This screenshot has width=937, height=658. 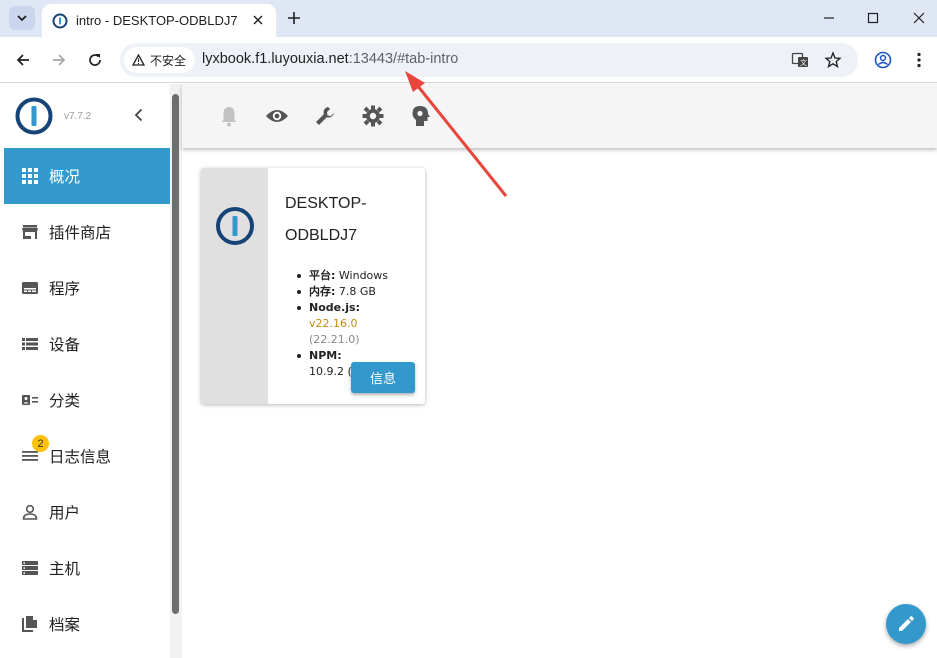 I want to click on version-label: v7.7.2, so click(x=78, y=116).